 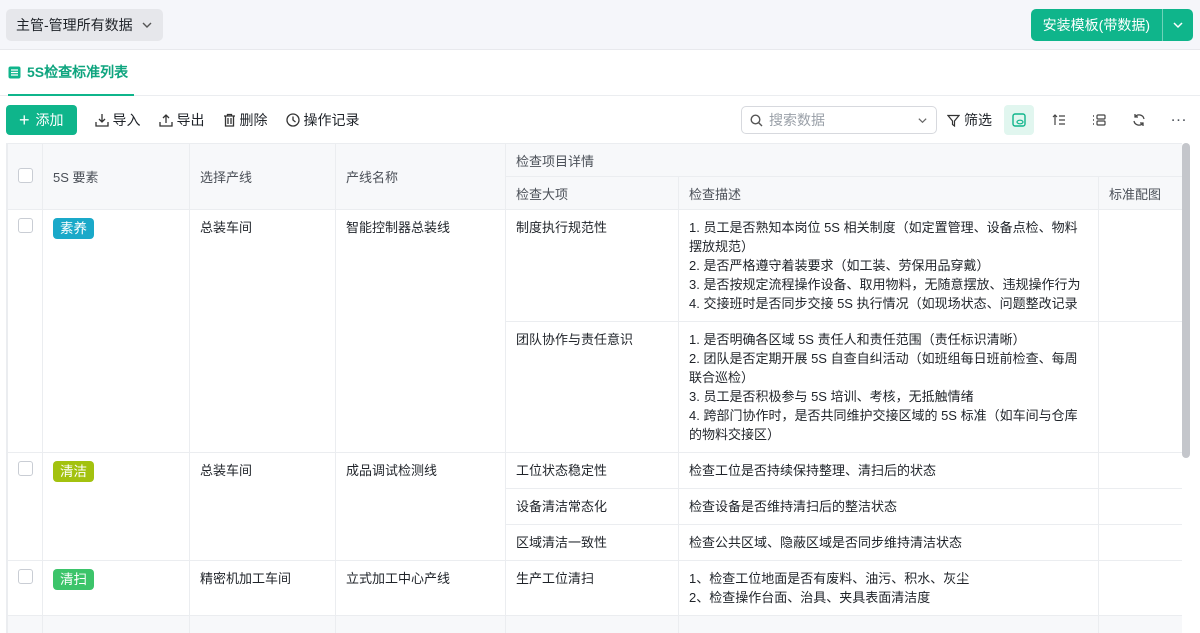 What do you see at coordinates (49, 120) in the screenshot?
I see `add-label: 添加` at bounding box center [49, 120].